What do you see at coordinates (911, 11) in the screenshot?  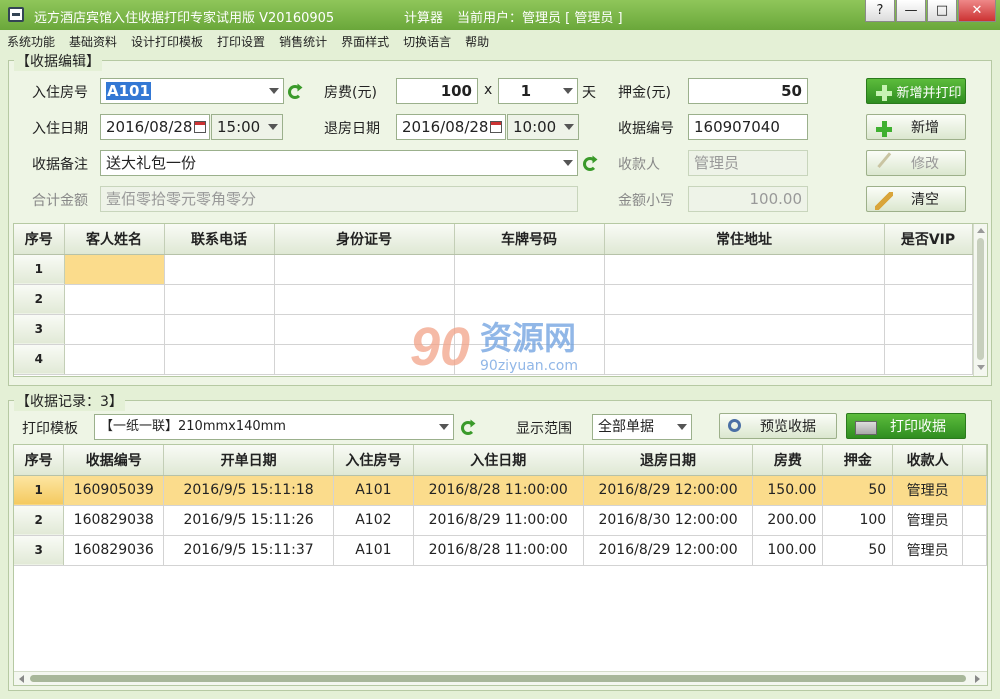 I see `minimize-button: —` at bounding box center [911, 11].